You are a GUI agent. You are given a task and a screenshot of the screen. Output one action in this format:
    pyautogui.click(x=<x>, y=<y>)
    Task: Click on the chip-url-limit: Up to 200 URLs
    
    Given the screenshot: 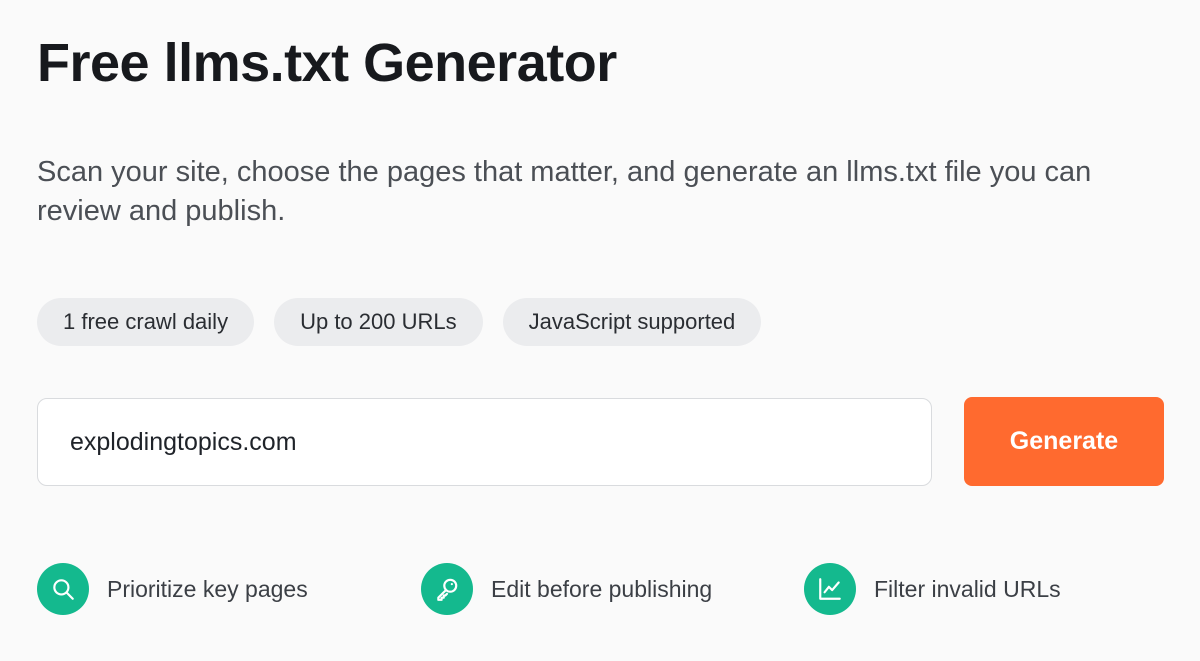 What is the action you would take?
    pyautogui.click(x=378, y=322)
    